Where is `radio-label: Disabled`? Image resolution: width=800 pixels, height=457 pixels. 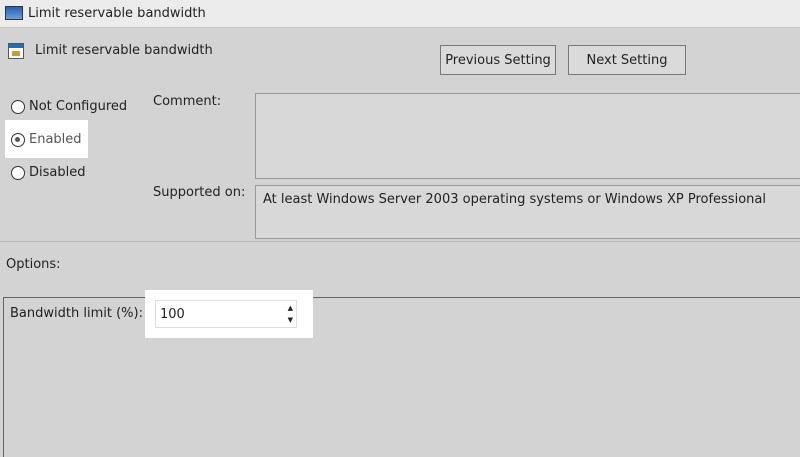
radio-label: Disabled is located at coordinates (57, 172).